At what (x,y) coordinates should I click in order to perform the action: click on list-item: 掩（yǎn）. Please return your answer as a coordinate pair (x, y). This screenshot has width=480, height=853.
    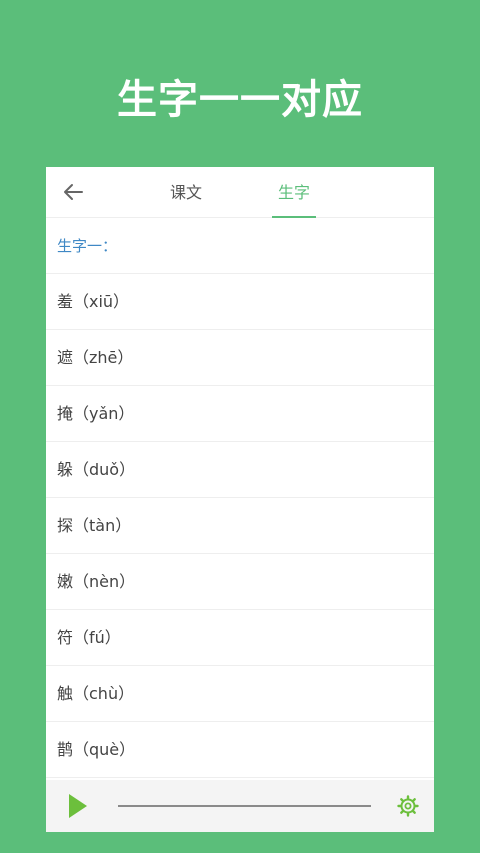
    Looking at the image, I should click on (240, 414).